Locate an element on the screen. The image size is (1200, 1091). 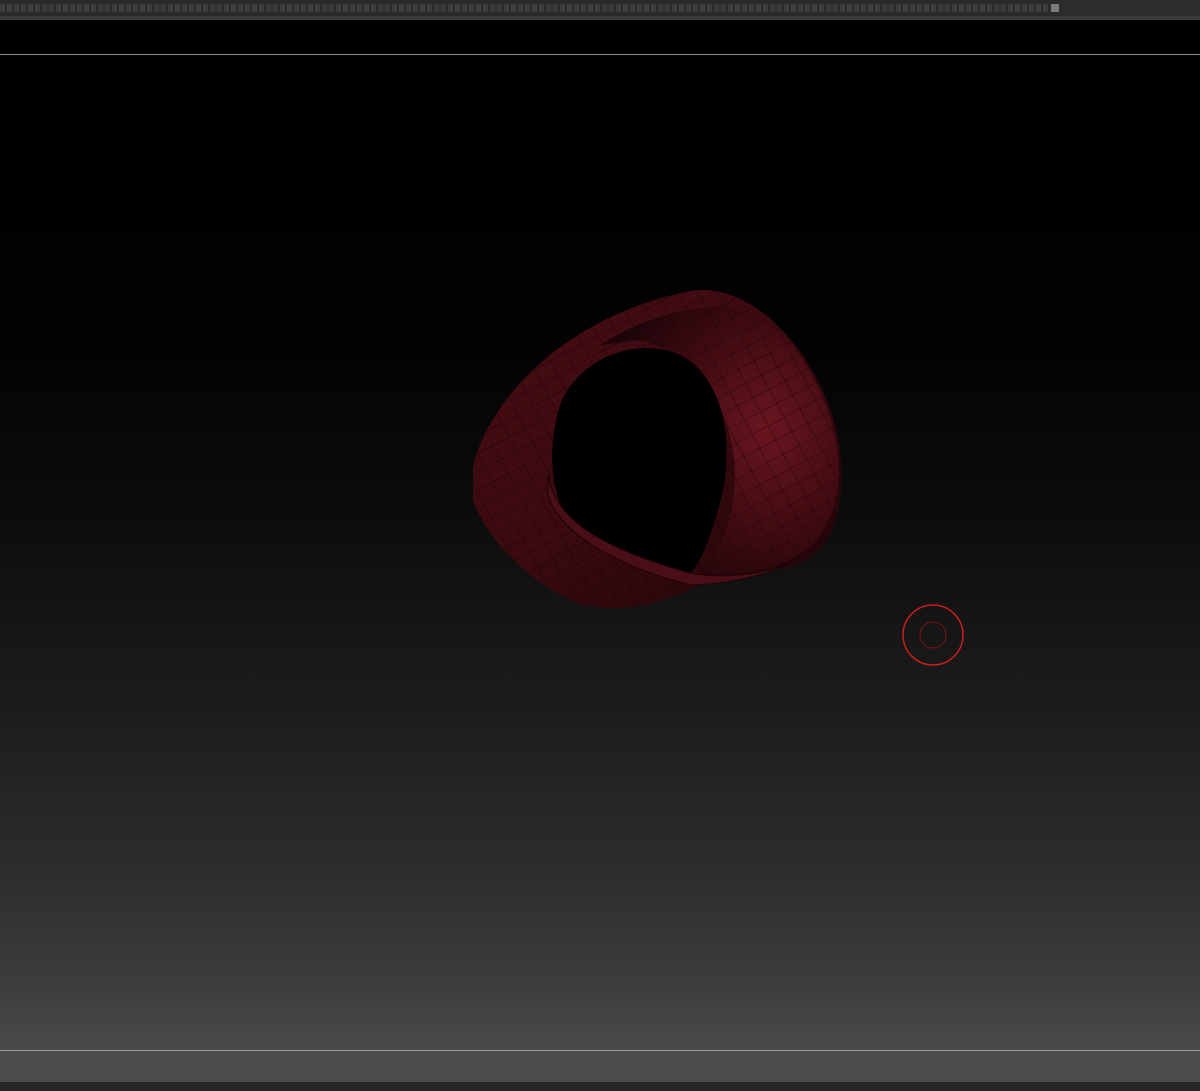
timeline-playhead is located at coordinates (1055, 8).